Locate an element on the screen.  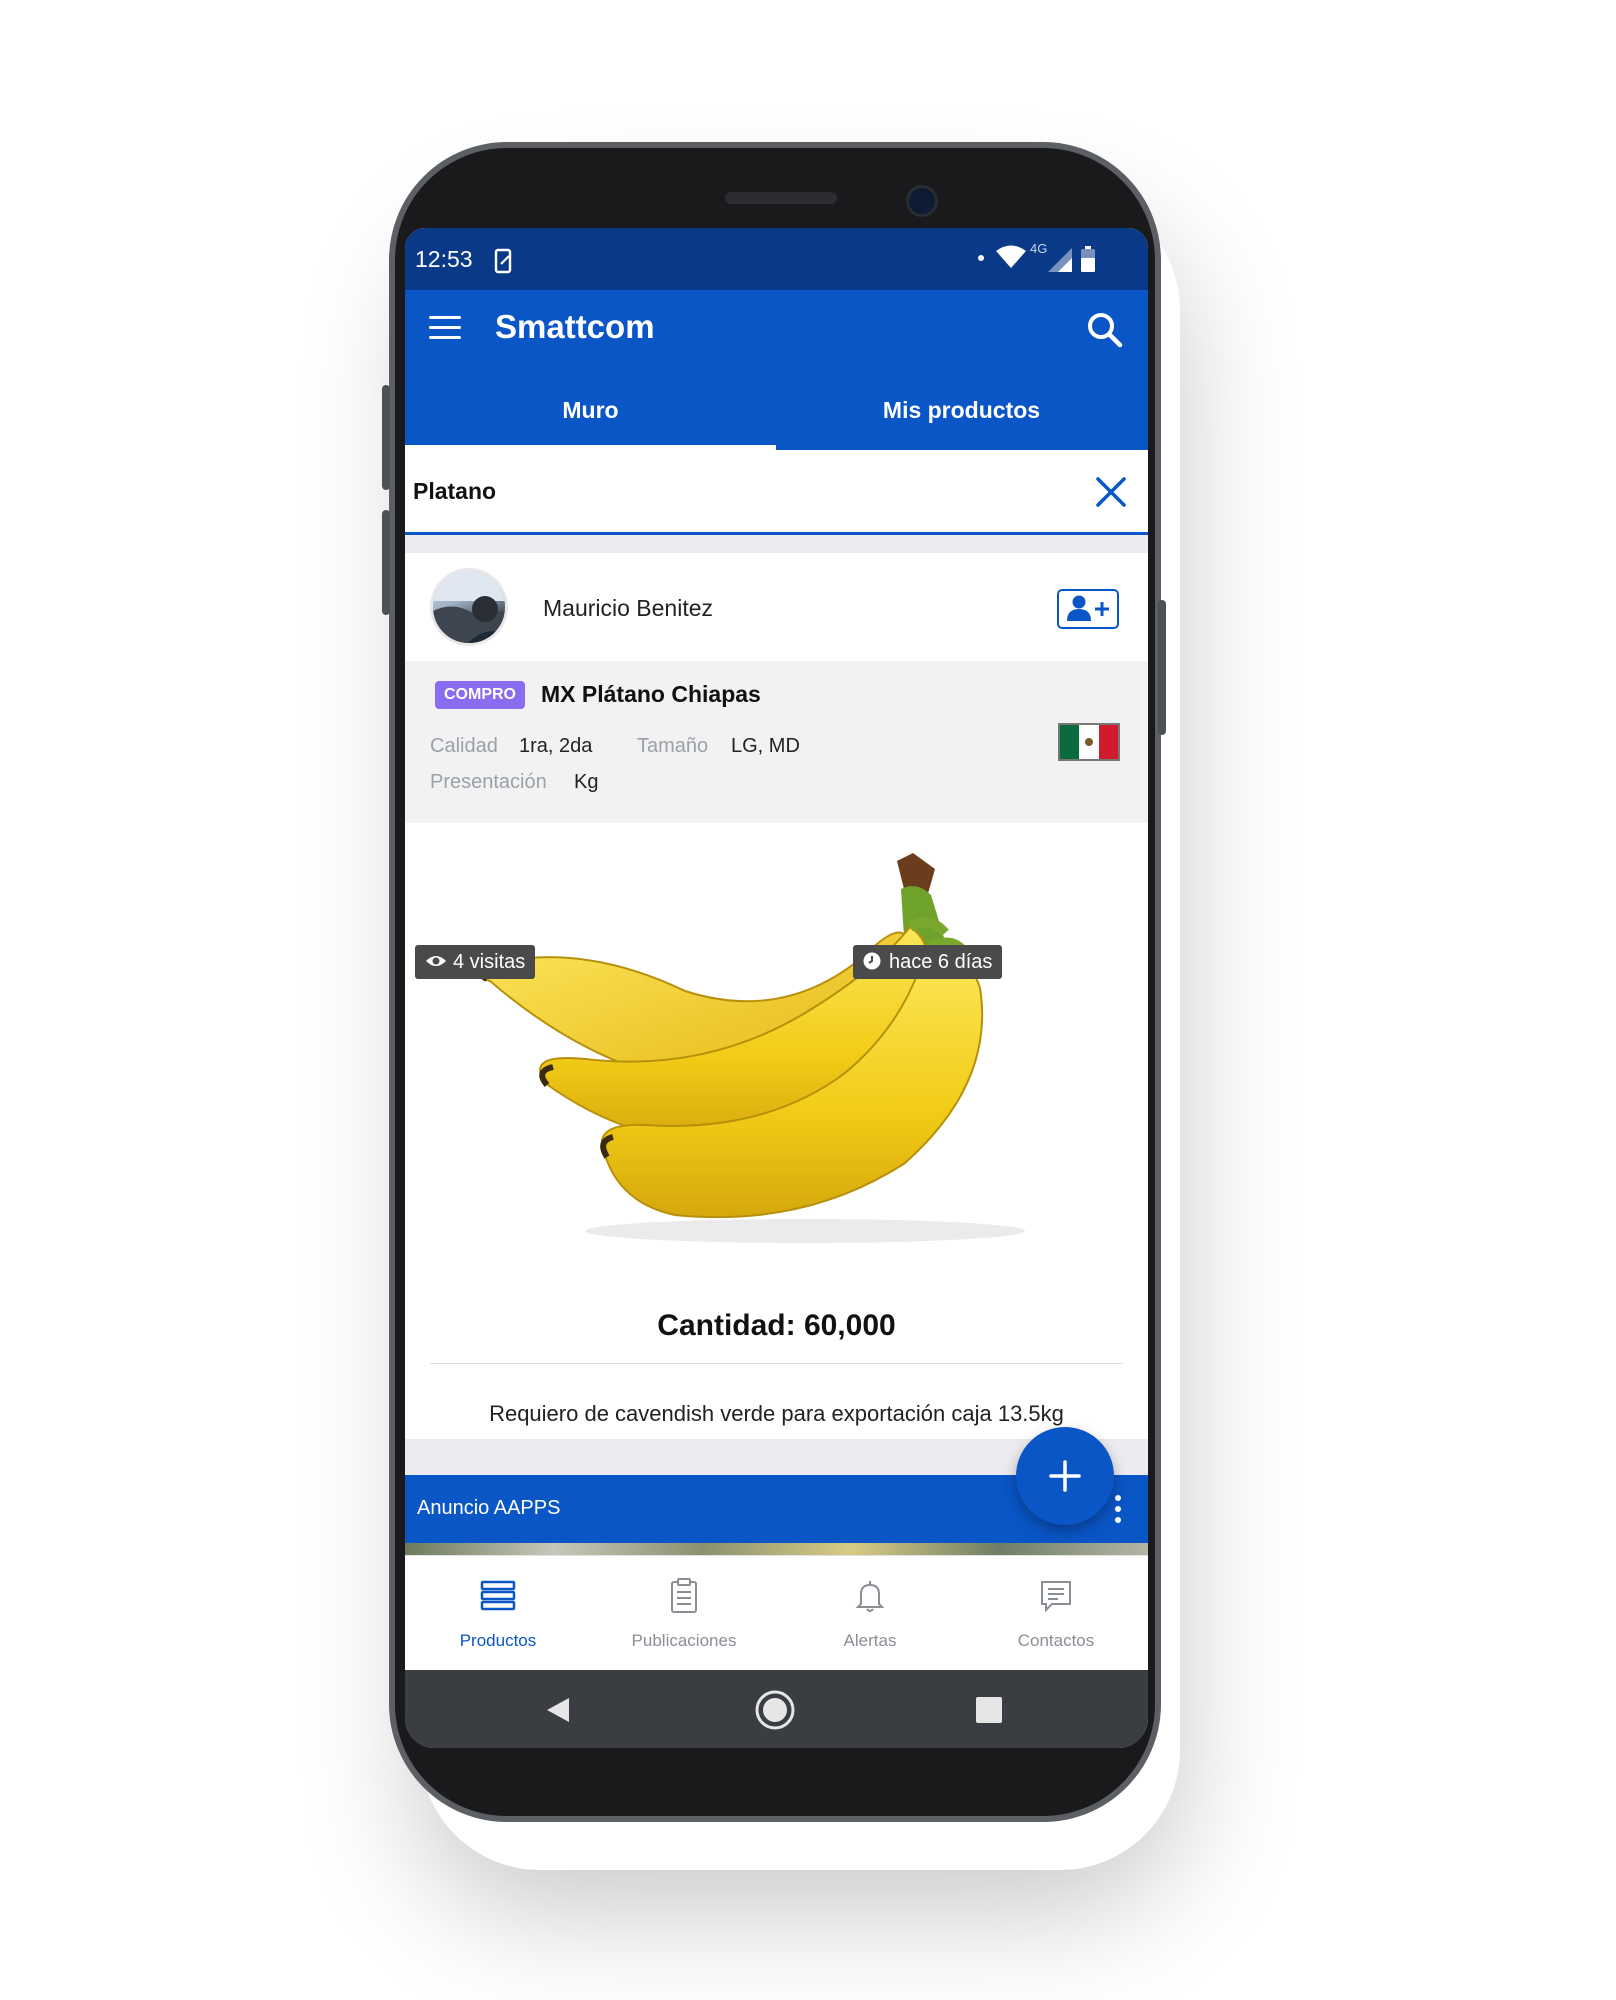
back-icon is located at coordinates (558, 1710).